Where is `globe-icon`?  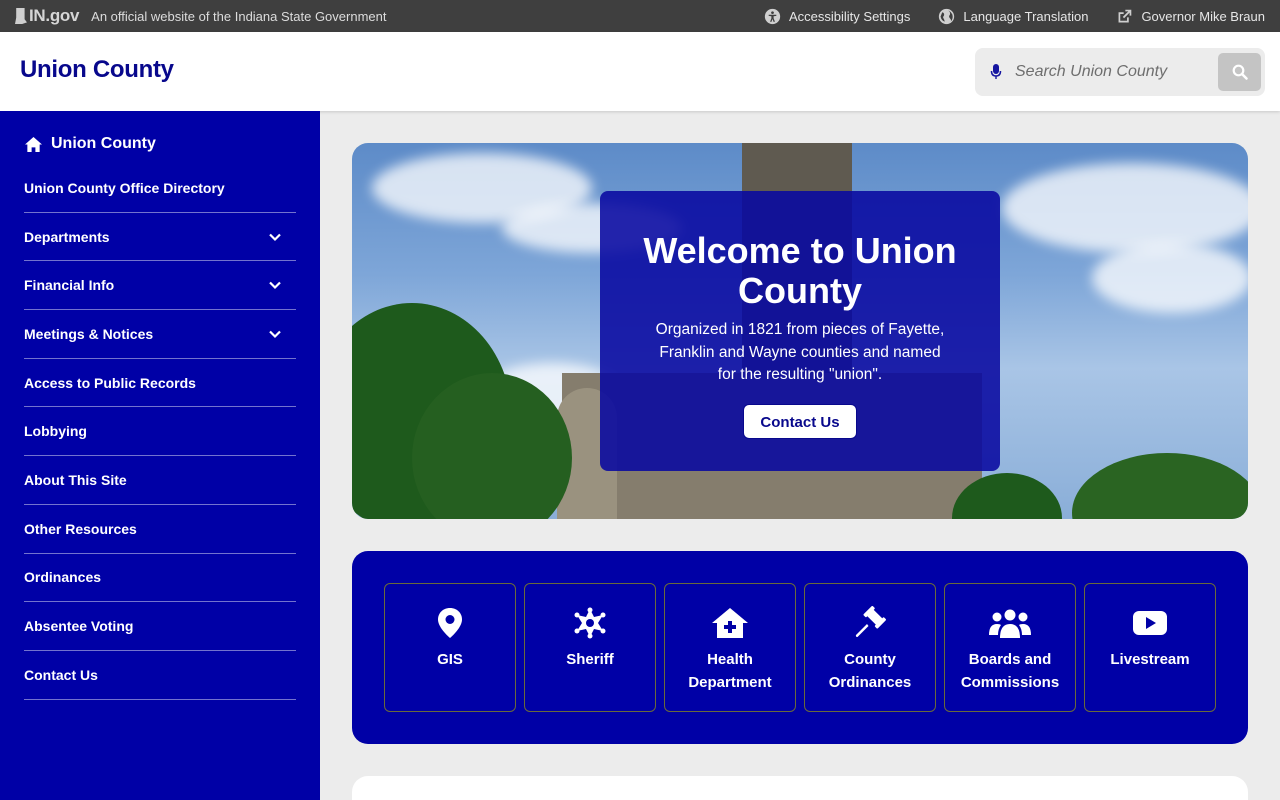 globe-icon is located at coordinates (947, 16).